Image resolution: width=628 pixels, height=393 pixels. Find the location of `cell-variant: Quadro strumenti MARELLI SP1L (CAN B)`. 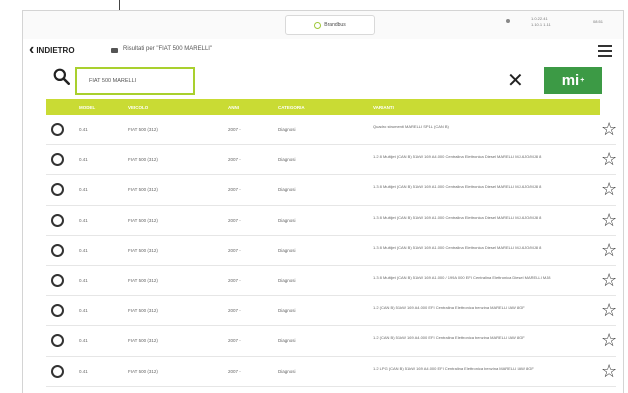

cell-variant: Quadro strumenti MARELLI SP1L (CAN B) is located at coordinates (411, 126).